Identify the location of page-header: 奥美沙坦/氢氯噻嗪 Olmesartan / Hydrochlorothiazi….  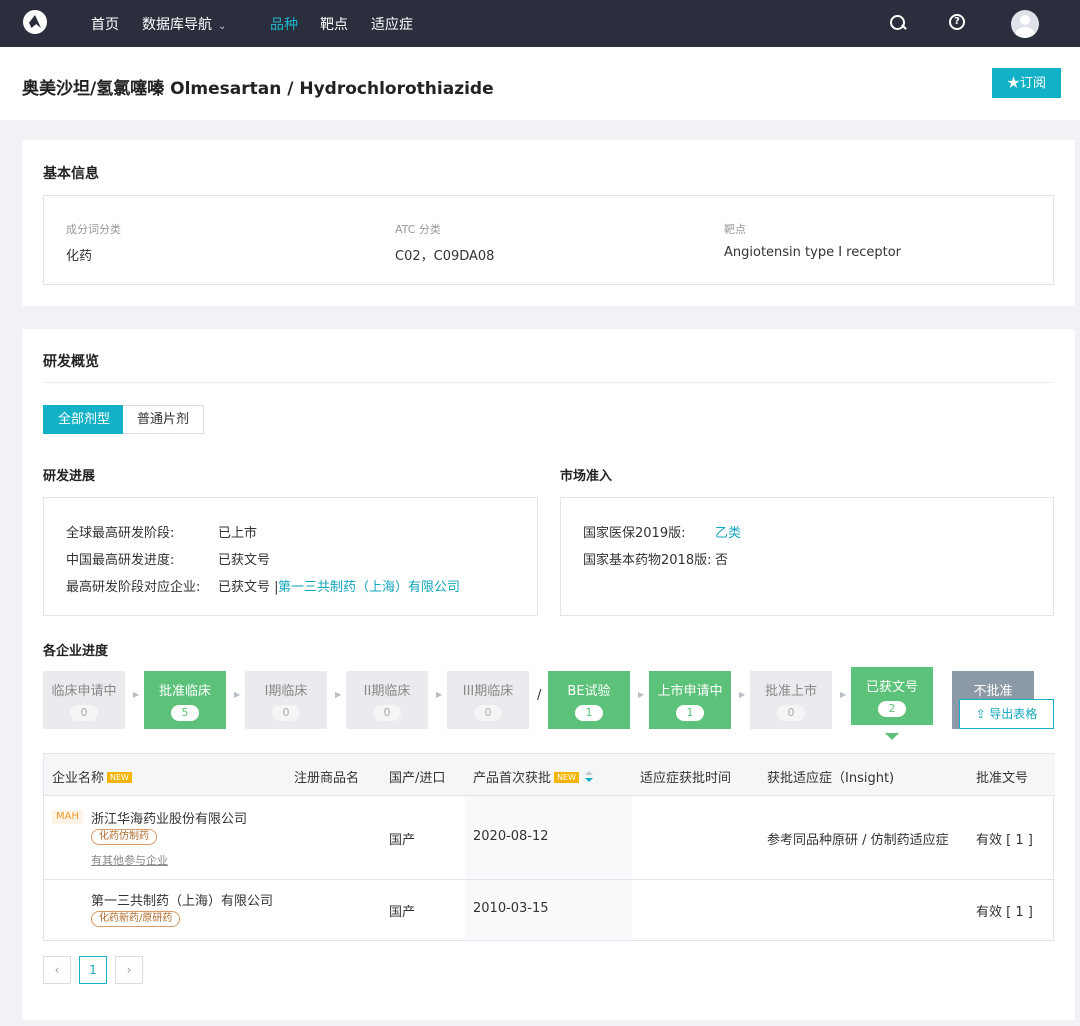
(540, 83).